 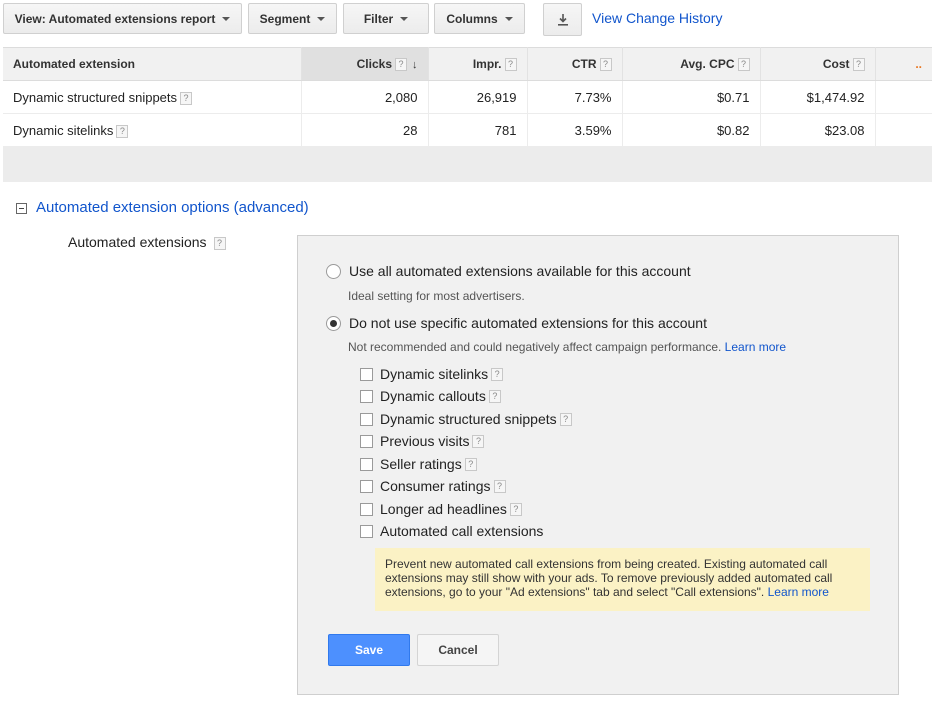 I want to click on checkbox-label: Dynamic structured snippets, so click(x=468, y=419).